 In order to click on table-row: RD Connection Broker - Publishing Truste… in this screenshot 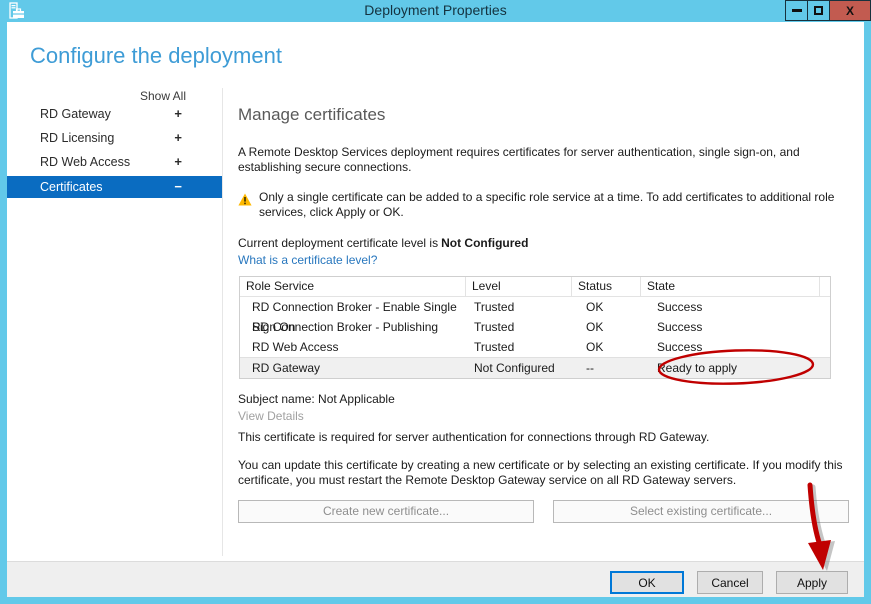, I will do `click(535, 327)`.